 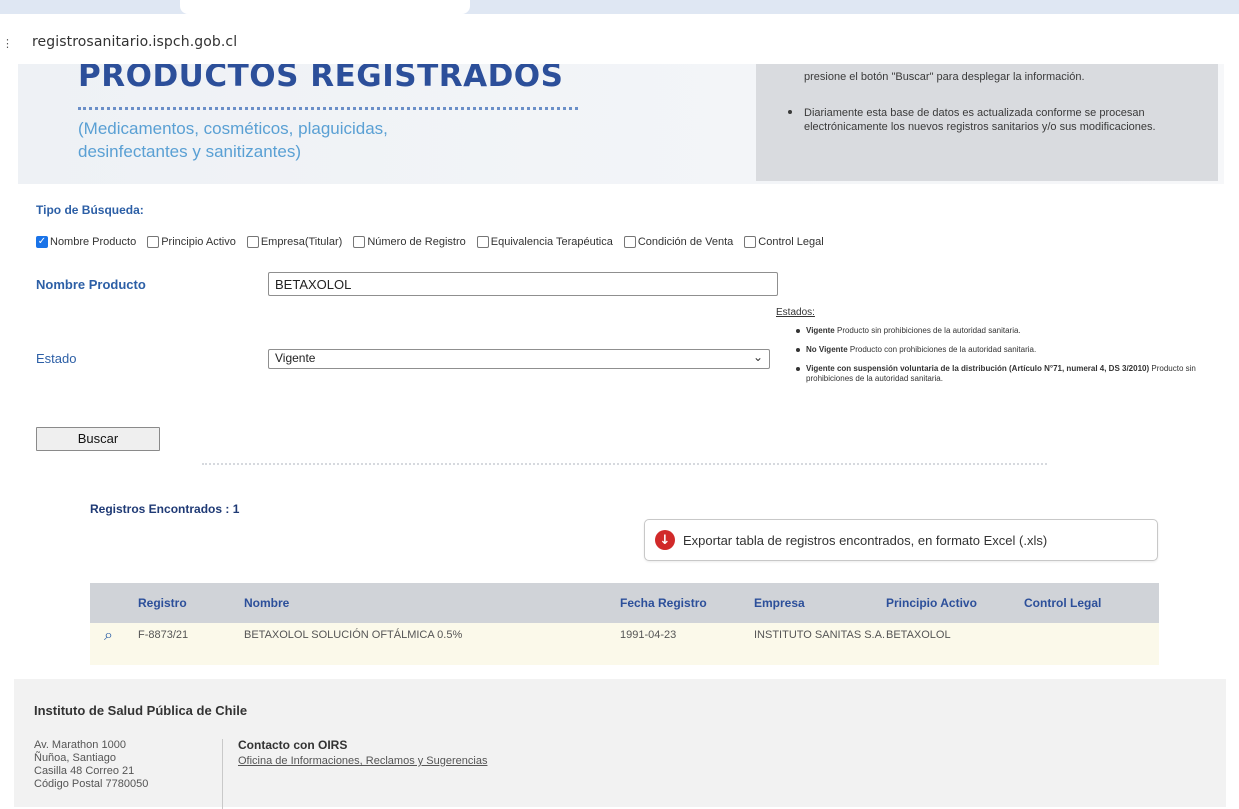 I want to click on page-title: PRODUCTOS REGISTRADOS, so click(x=321, y=79).